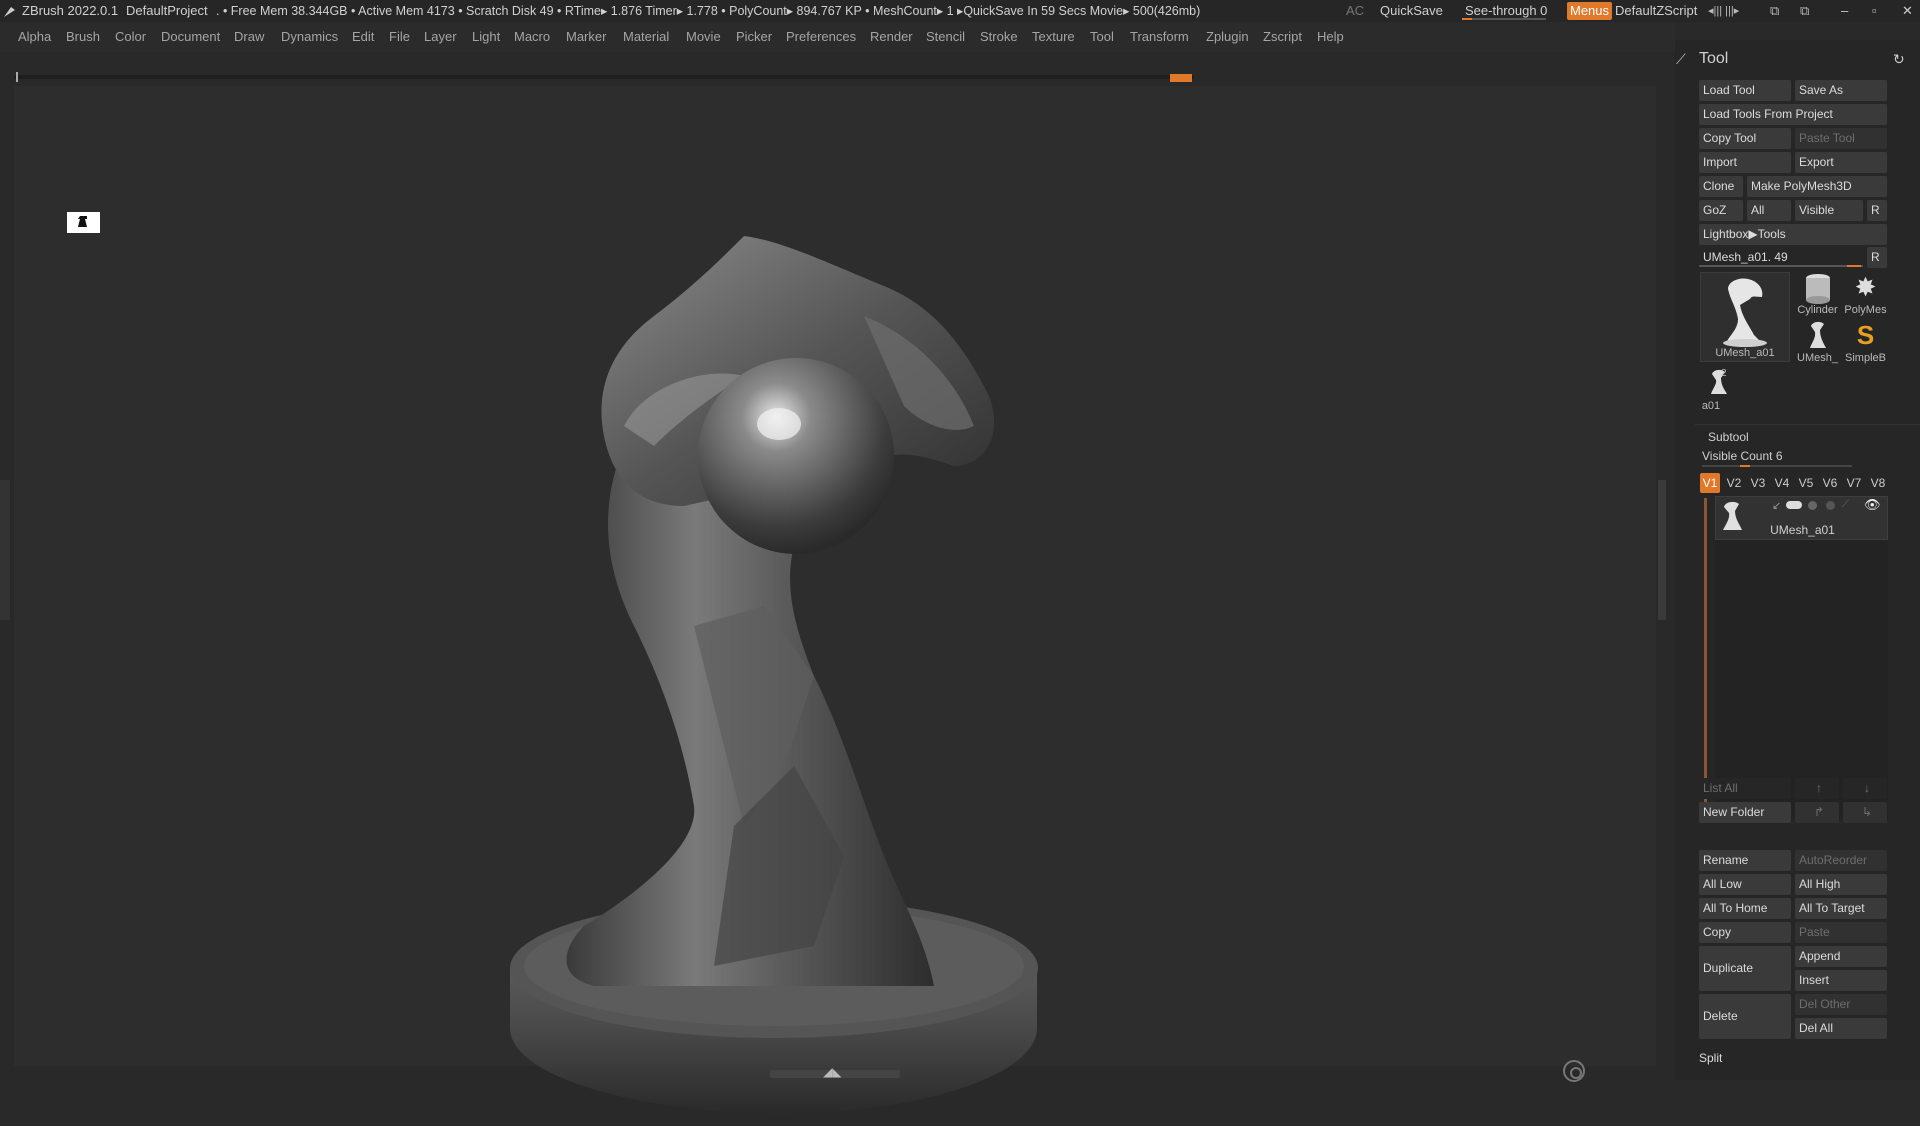 This screenshot has width=1920, height=1126. Describe the element at coordinates (1806, 483) in the screenshot. I see `version-v5-button: V5` at that location.